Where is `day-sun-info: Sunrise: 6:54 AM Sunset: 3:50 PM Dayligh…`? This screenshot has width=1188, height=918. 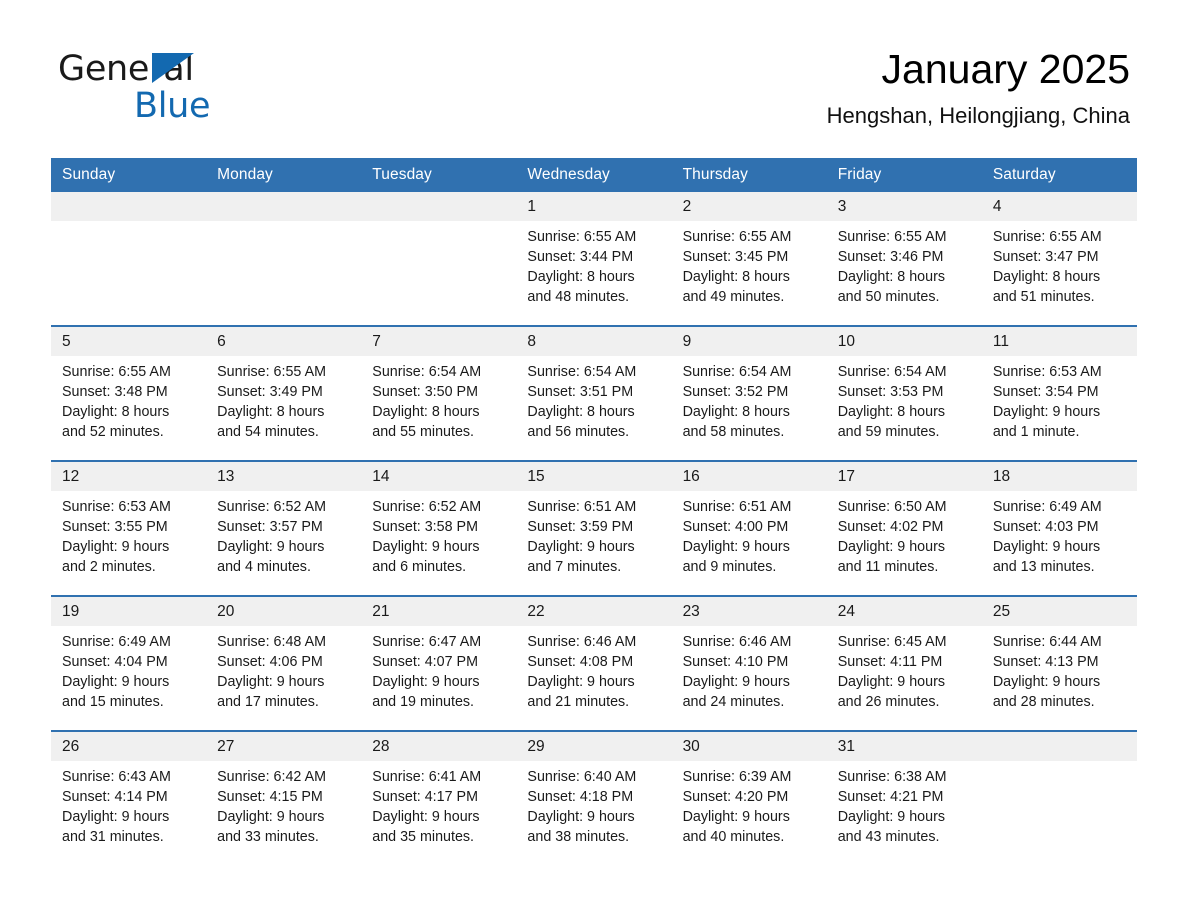
day-sun-info: Sunrise: 6:54 AM Sunset: 3:50 PM Dayligh… is located at coordinates (427, 402).